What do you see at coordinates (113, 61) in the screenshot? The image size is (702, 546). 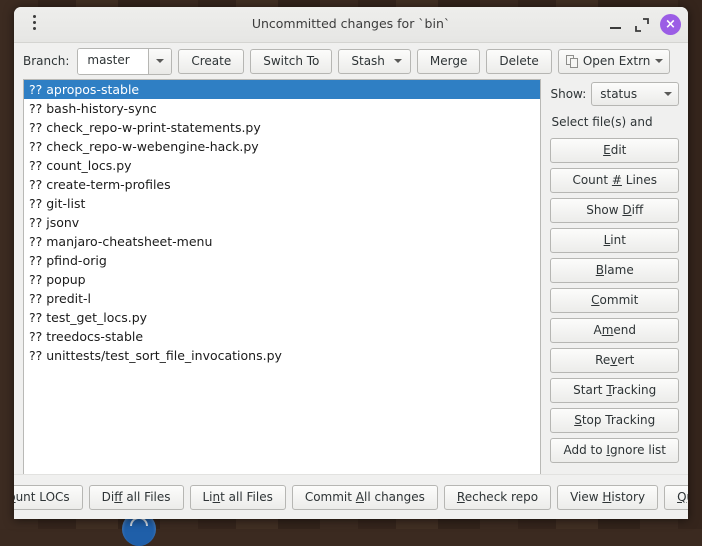 I see `branch-value: master` at bounding box center [113, 61].